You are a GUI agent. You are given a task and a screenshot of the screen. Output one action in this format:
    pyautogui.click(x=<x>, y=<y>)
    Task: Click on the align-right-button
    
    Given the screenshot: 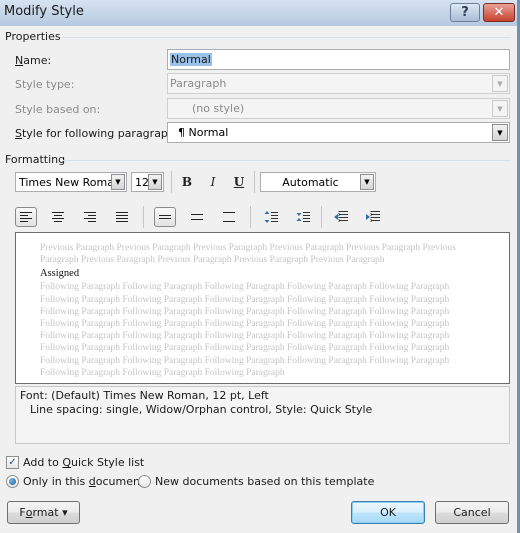 What is the action you would take?
    pyautogui.click(x=90, y=217)
    